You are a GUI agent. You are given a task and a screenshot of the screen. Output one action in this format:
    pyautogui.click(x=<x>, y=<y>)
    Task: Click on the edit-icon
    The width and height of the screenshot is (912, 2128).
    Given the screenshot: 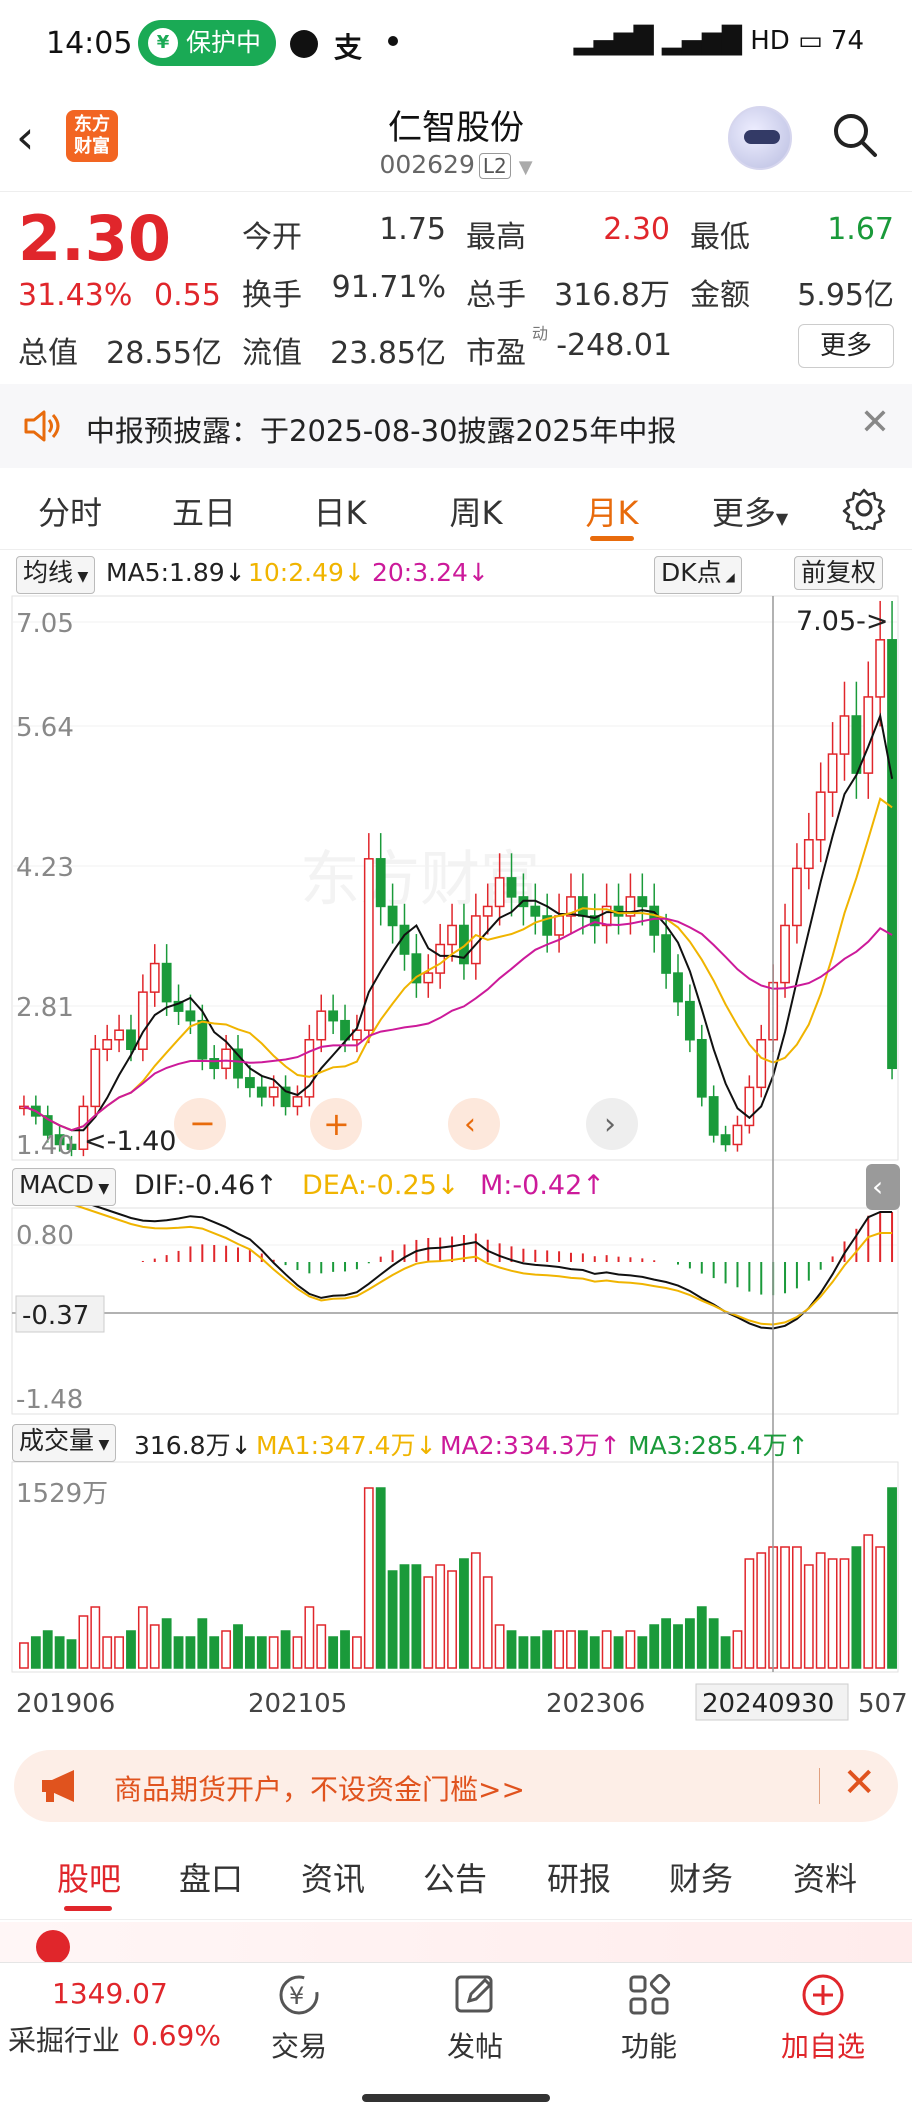 What is the action you would take?
    pyautogui.click(x=474, y=1994)
    